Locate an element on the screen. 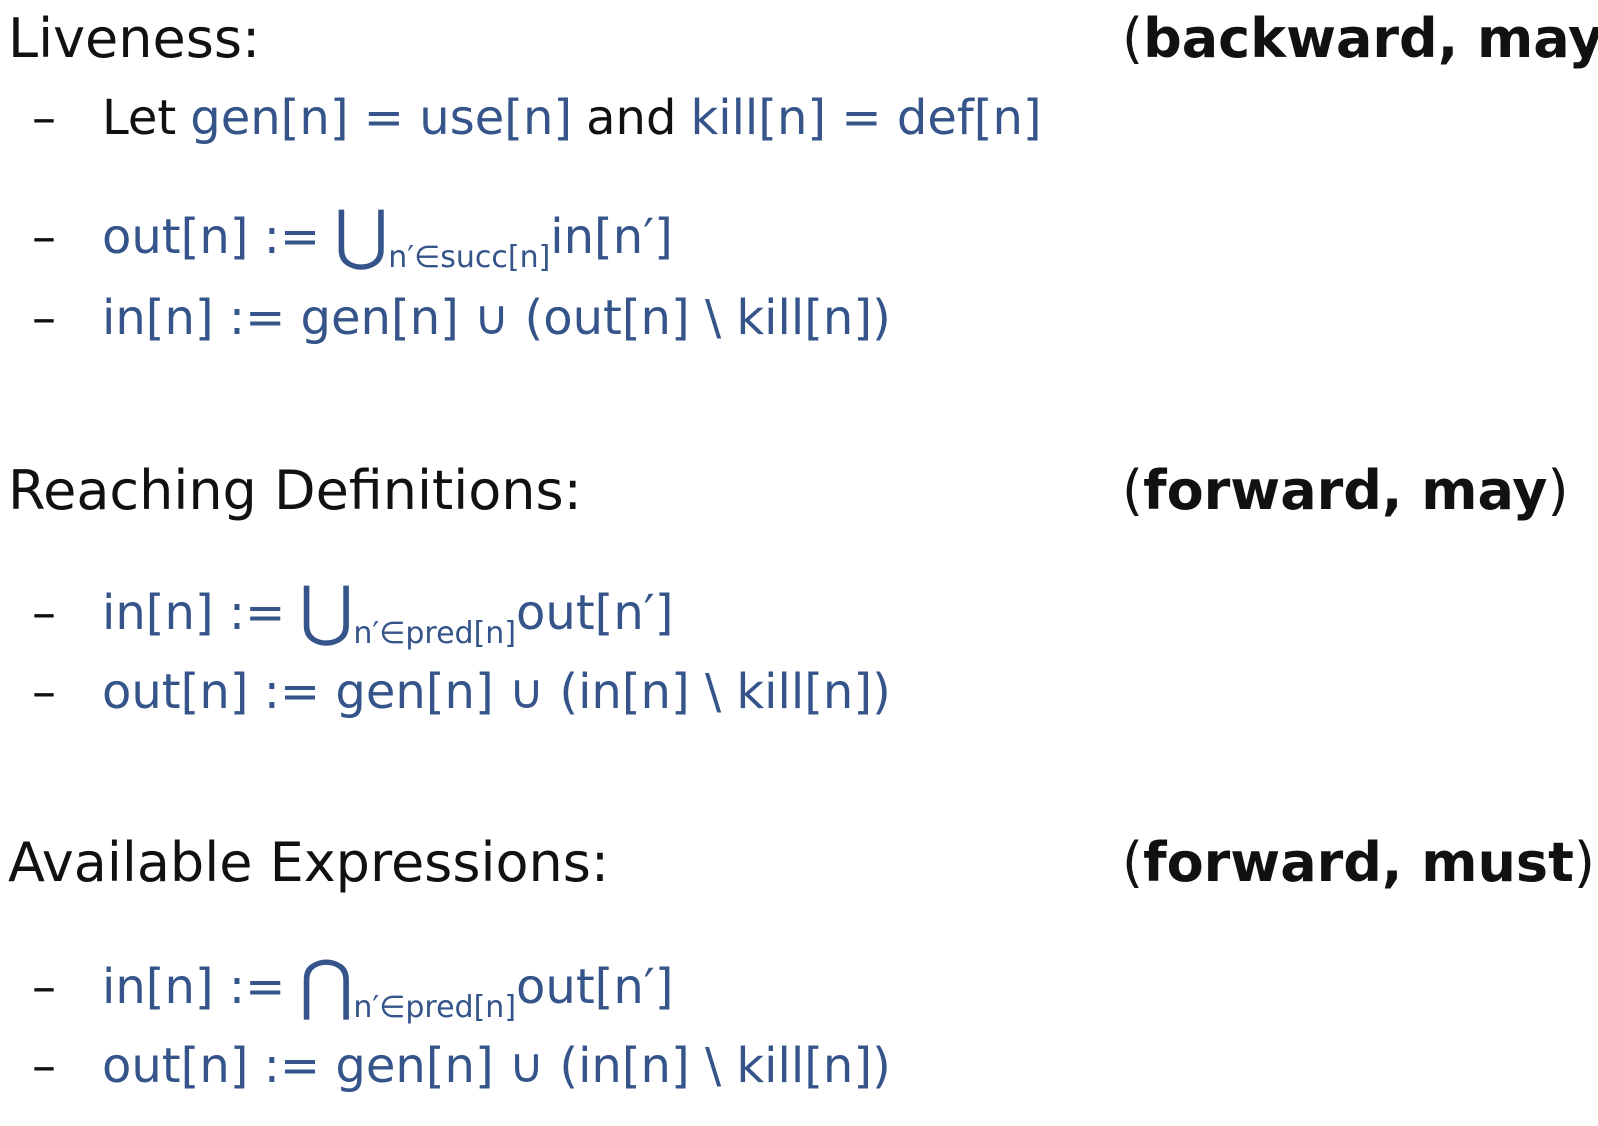 The height and width of the screenshot is (1126, 1598). gen-def: gen[n] = use[n] is located at coordinates (381, 118).